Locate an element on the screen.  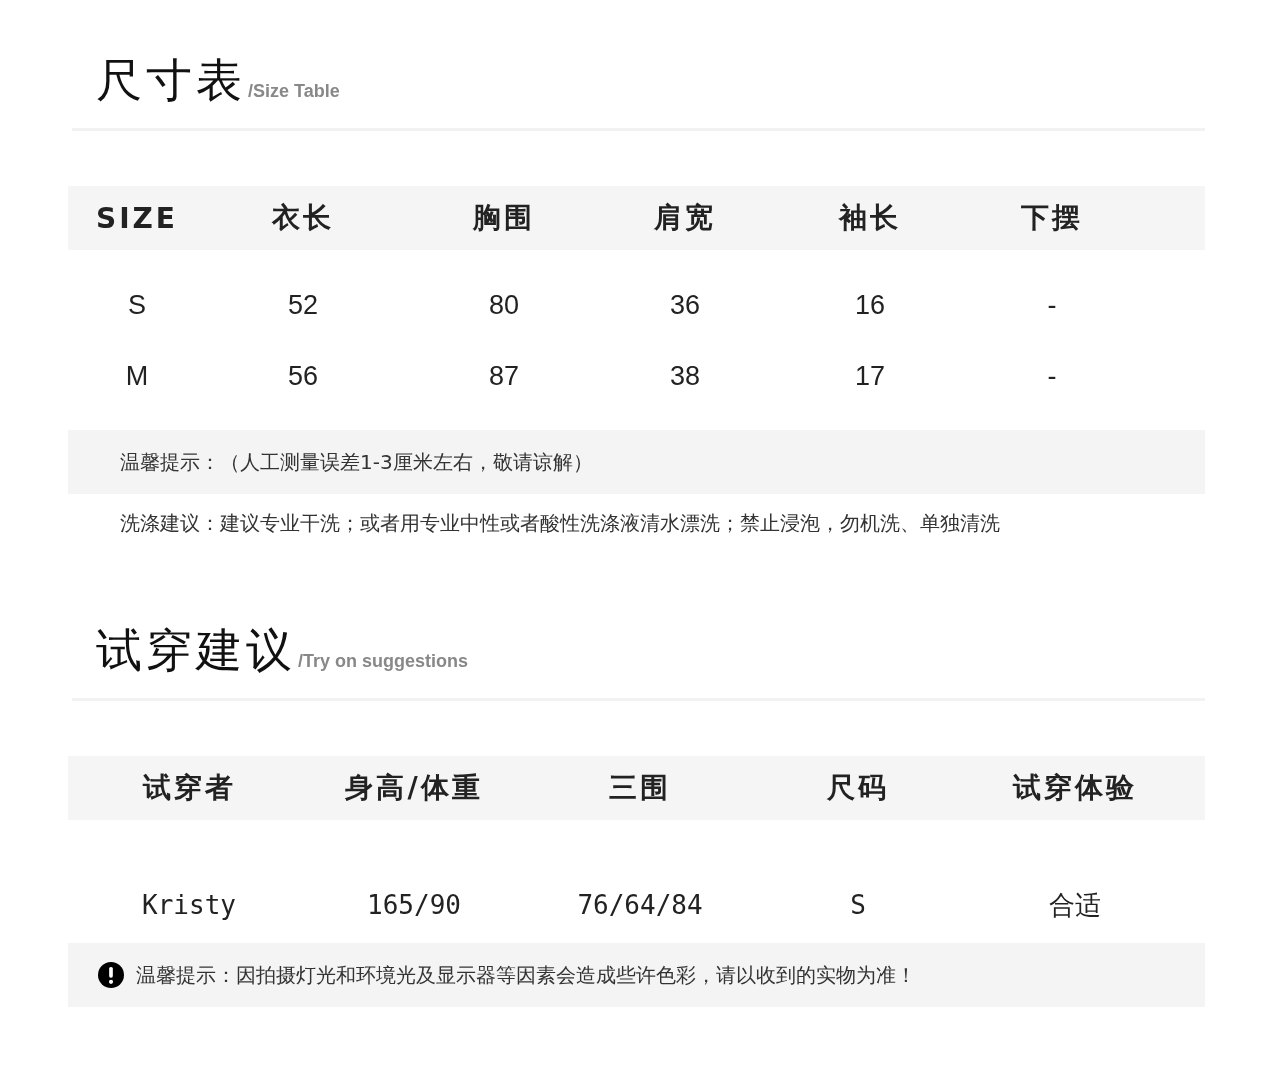
table-cell-text: 80 is located at coordinates (503, 305).